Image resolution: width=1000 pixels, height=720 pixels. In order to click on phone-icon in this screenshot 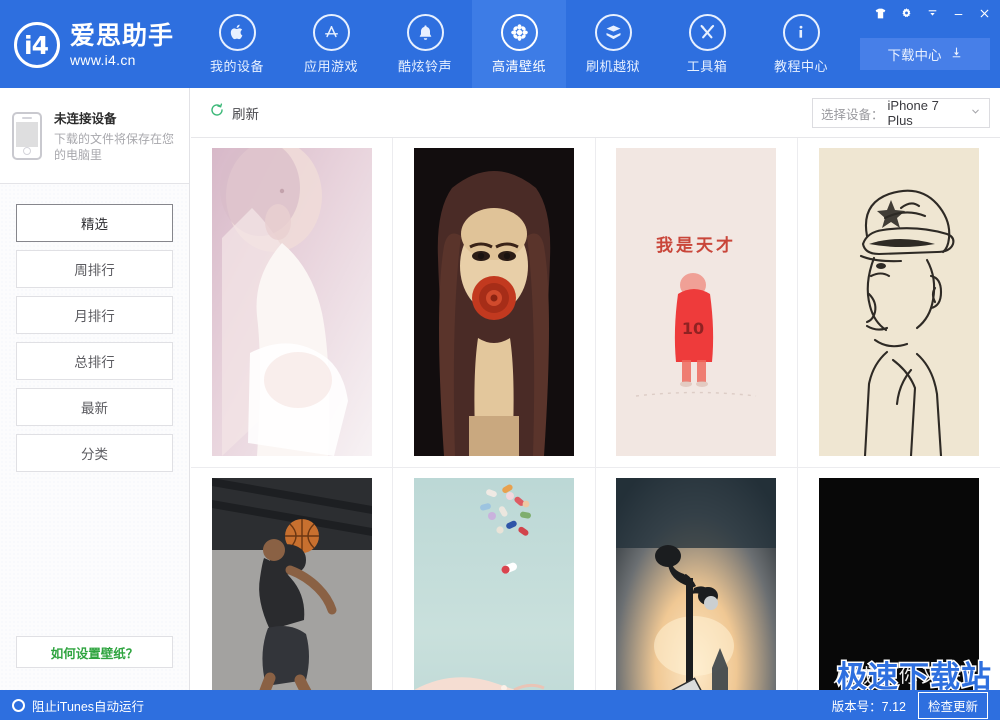, I will do `click(27, 135)`.